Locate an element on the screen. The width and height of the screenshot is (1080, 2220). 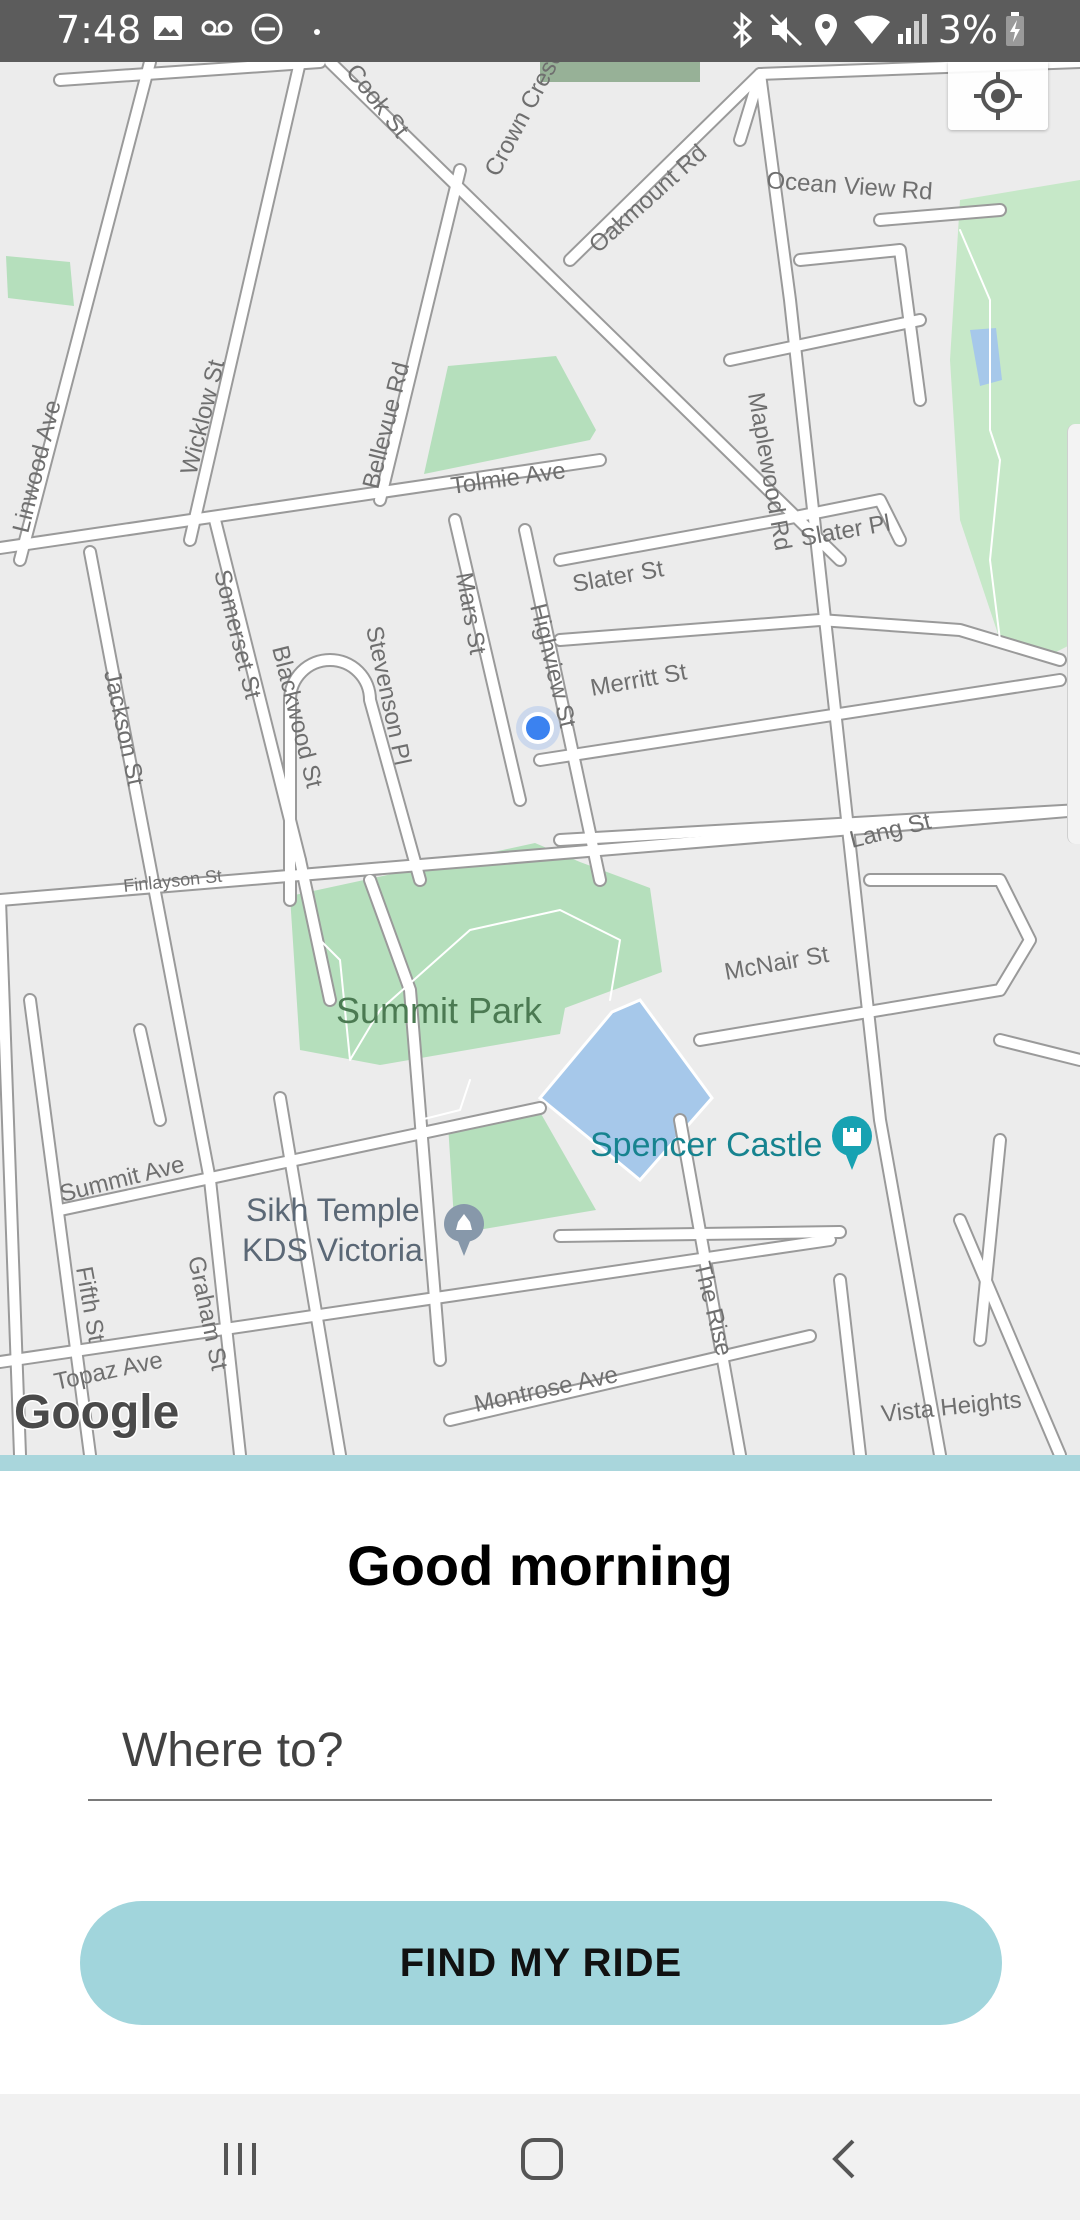
side-panel-handle is located at coordinates (1073, 634).